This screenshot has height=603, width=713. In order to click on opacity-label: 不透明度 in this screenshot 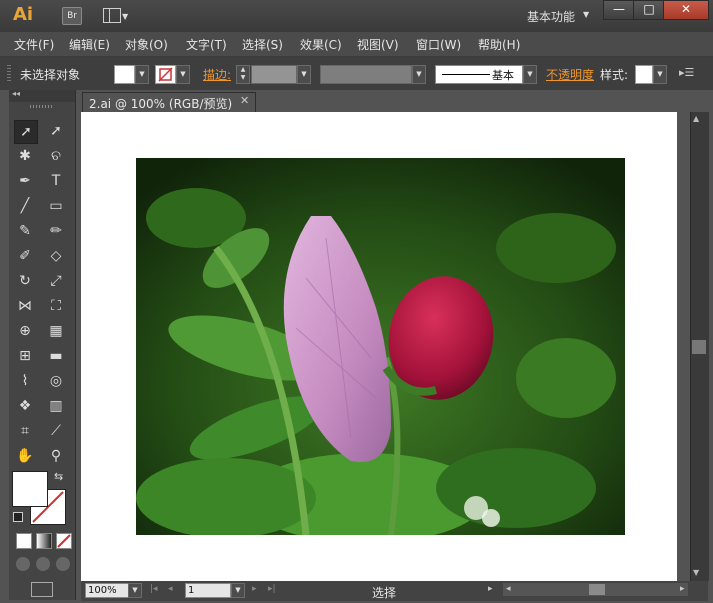, I will do `click(570, 74)`.